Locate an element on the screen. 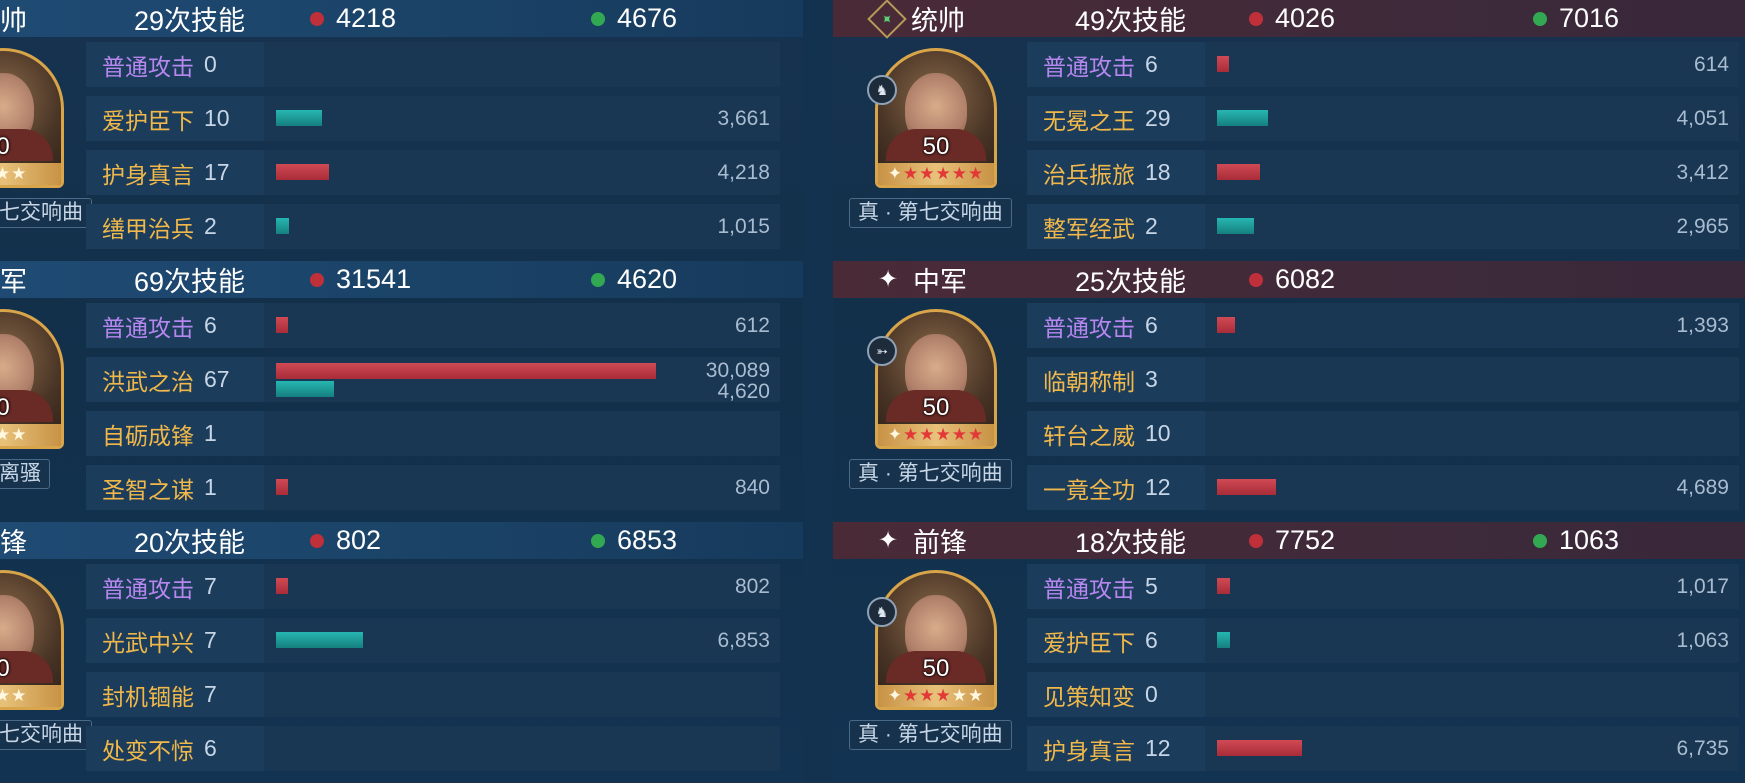  heal-total: 1063 is located at coordinates (1576, 540).